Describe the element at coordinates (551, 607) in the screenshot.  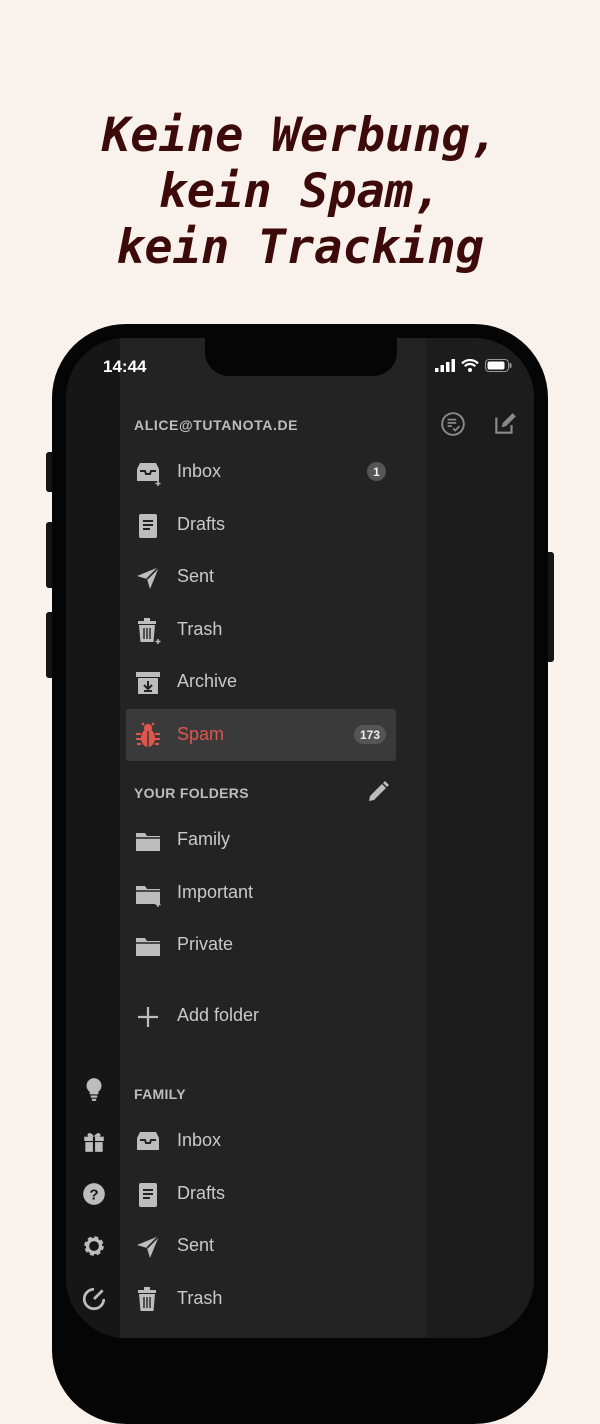
I see `power-button` at that location.